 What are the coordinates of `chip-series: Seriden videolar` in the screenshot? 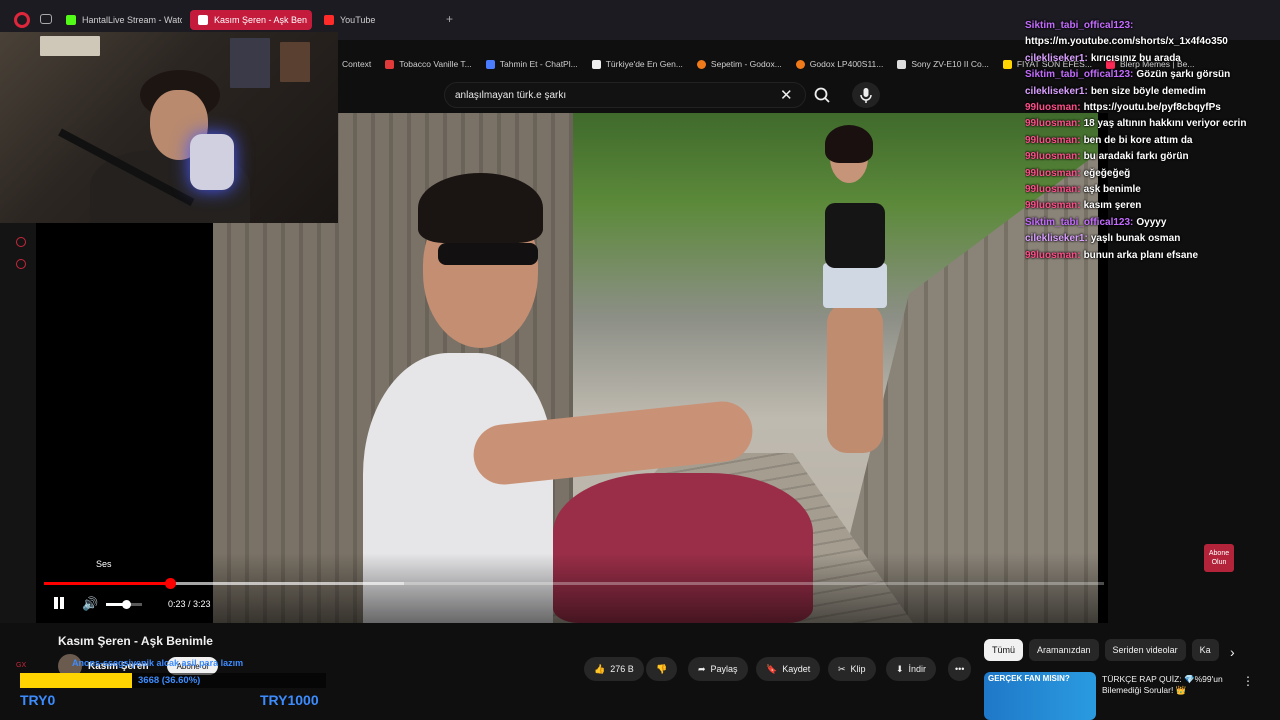 It's located at (1145, 650).